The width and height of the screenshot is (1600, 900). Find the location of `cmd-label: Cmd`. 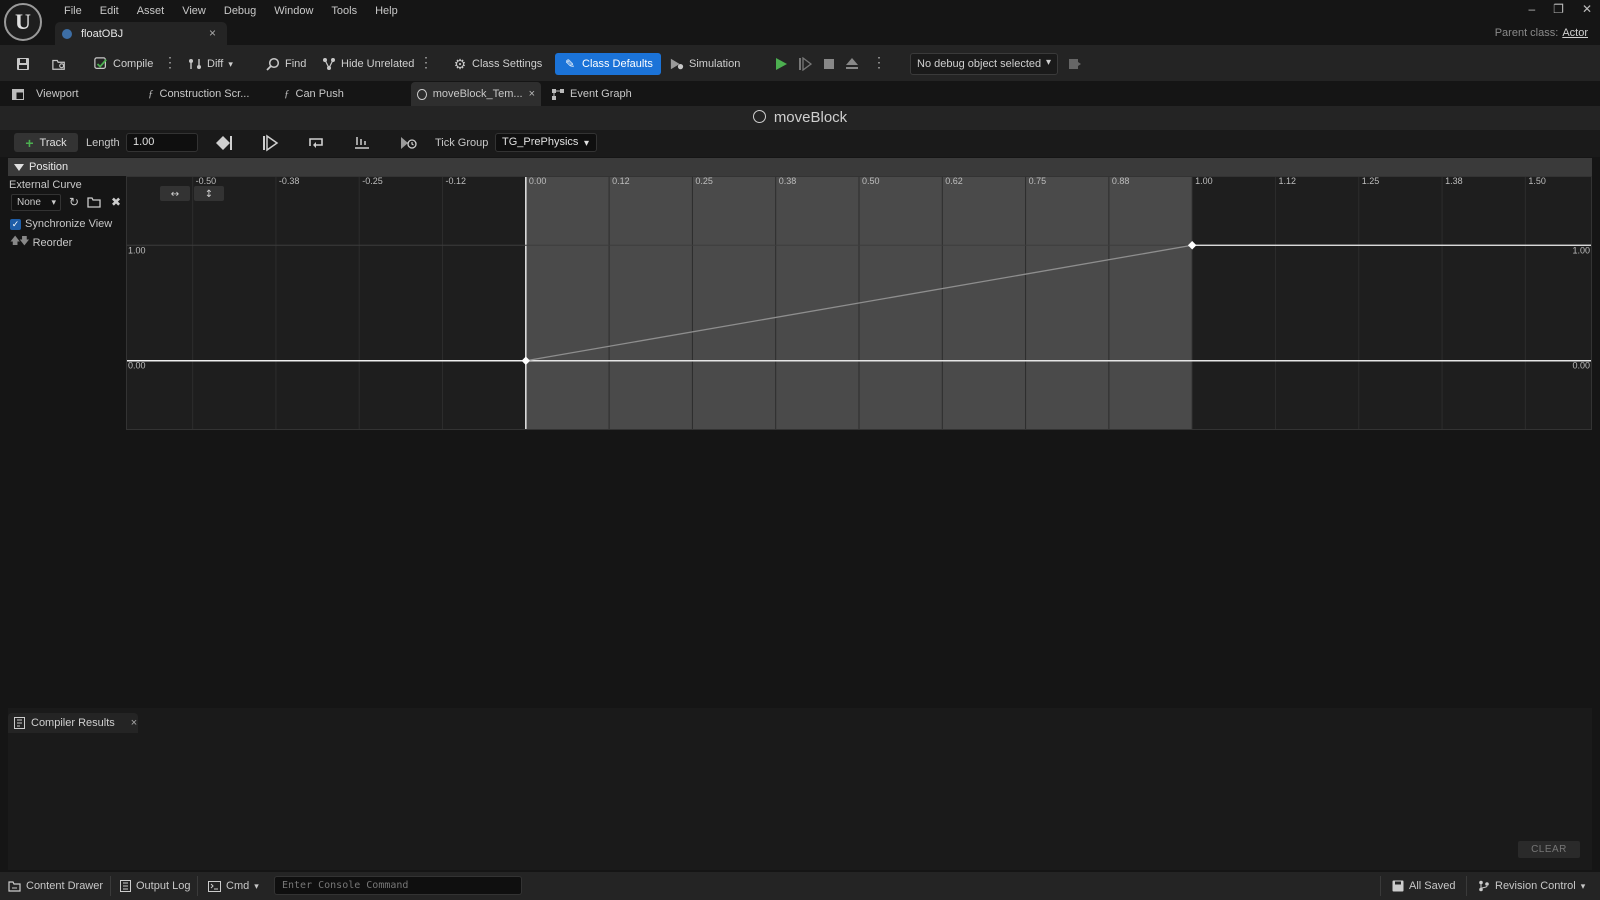

cmd-label: Cmd is located at coordinates (238, 886).